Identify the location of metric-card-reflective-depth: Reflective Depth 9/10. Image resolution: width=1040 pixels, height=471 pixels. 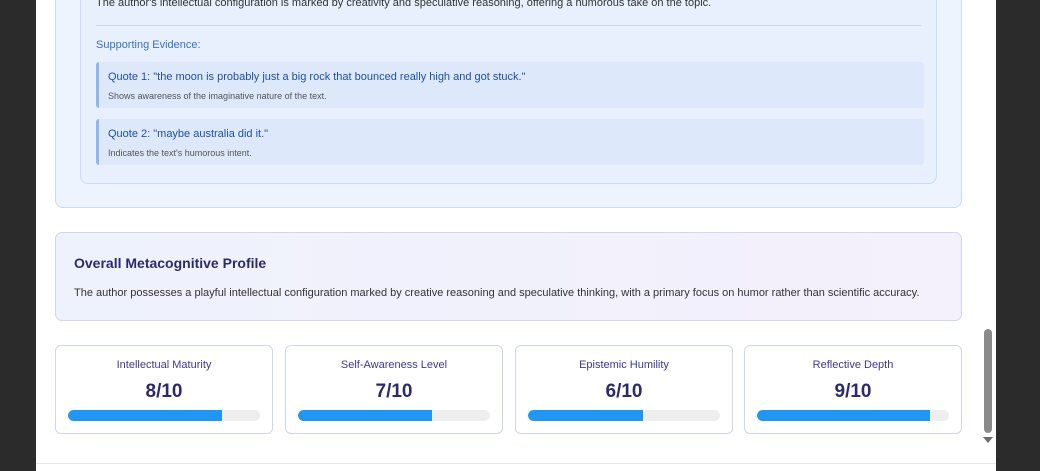
(853, 389).